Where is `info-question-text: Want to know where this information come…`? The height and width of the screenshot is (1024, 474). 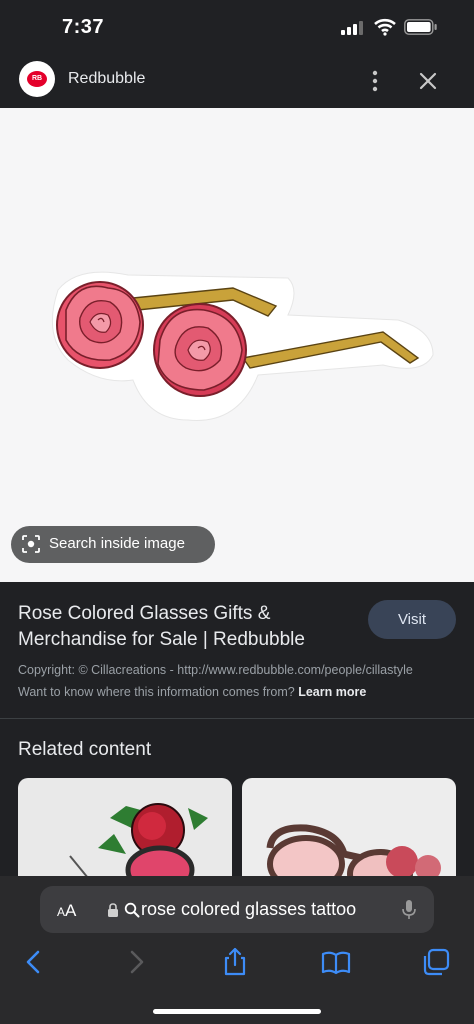
info-question-text: Want to know where this information come… is located at coordinates (156, 692).